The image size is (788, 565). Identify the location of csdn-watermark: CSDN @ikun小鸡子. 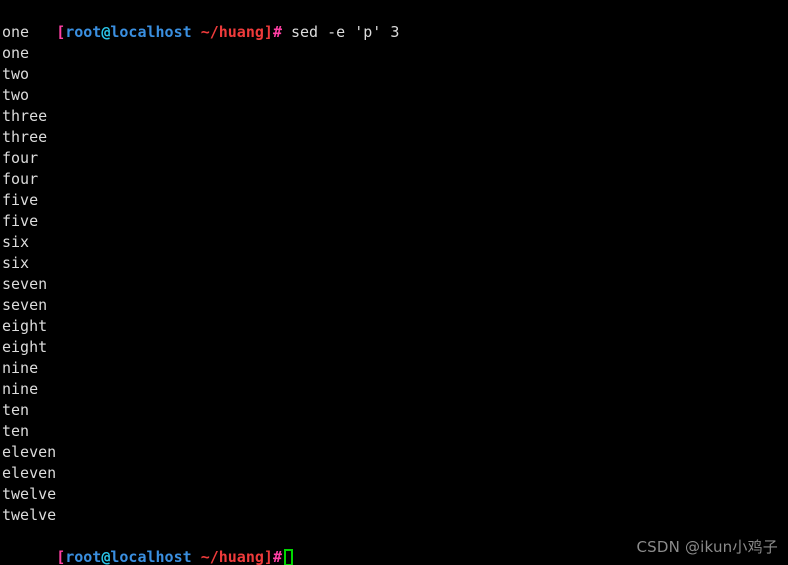
(707, 547).